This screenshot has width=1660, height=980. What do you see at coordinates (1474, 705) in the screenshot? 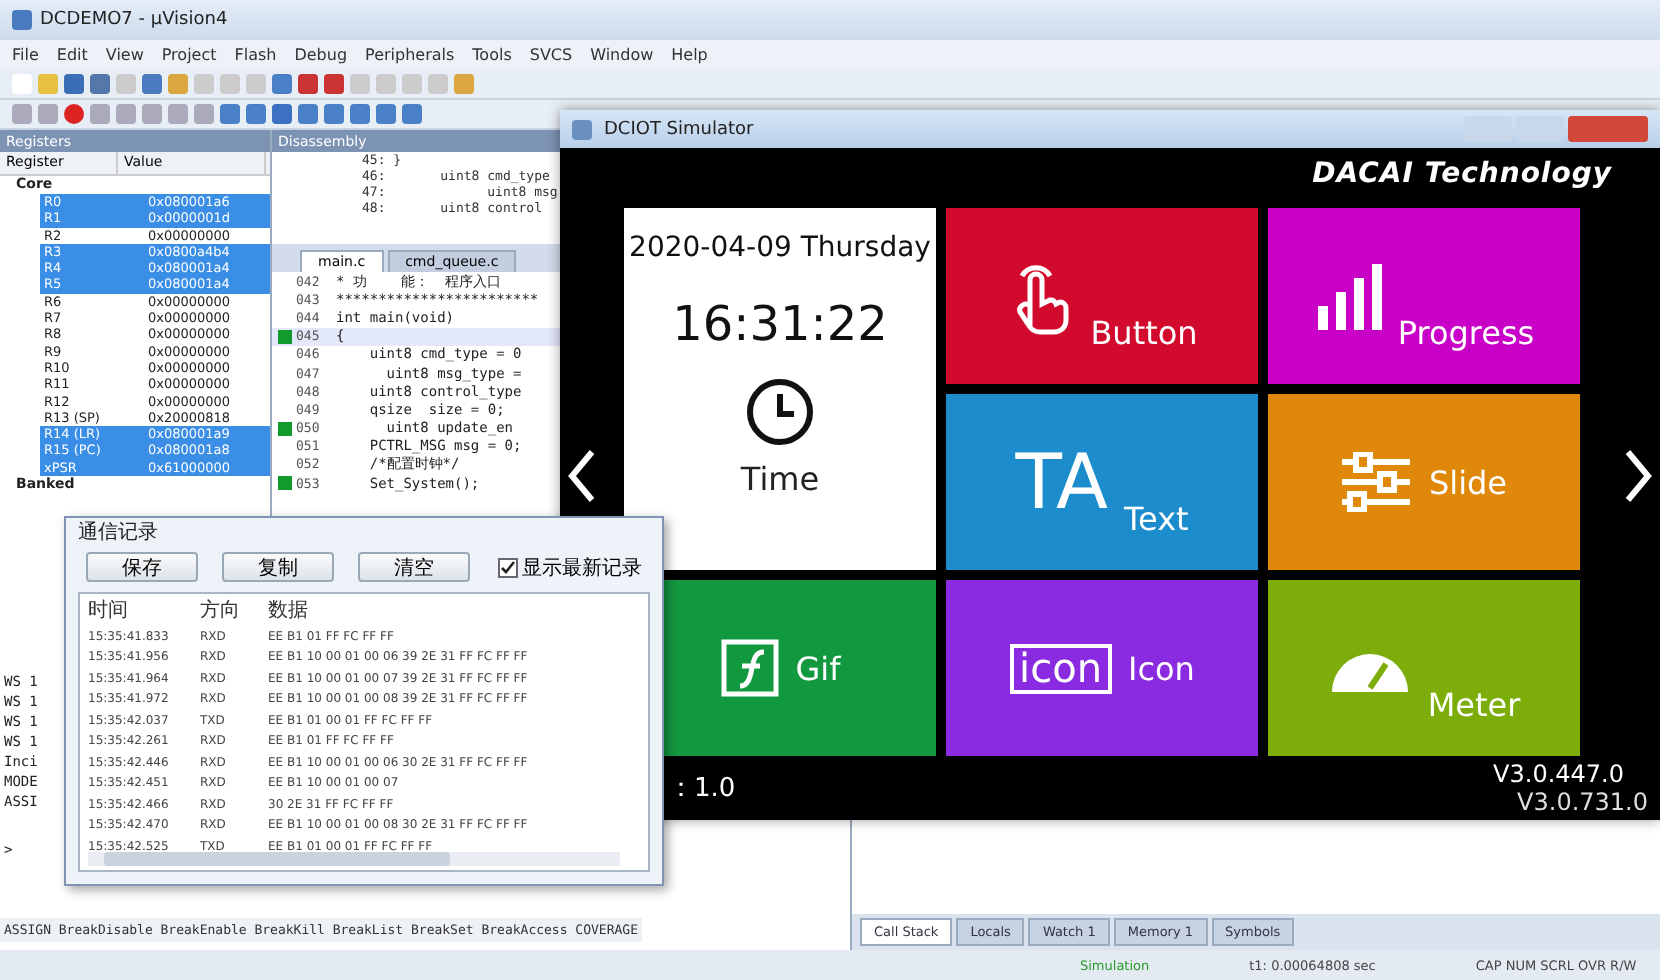
I see `tile-label: Meter` at bounding box center [1474, 705].